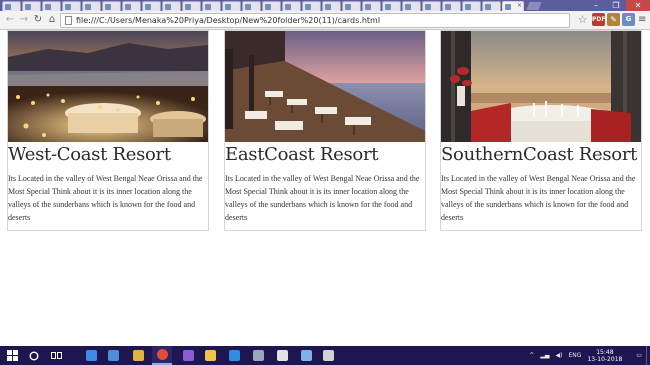  I want to click on star-icon: ☆, so click(582, 19).